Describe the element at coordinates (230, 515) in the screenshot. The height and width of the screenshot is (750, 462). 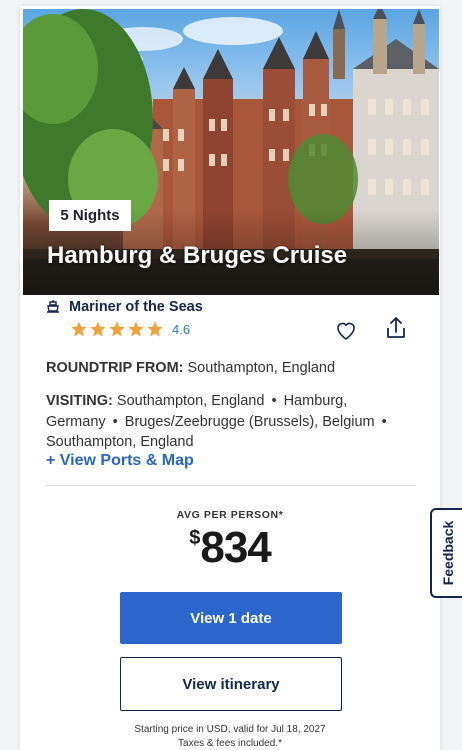
I see `avg-per-person-label: AVG PER PERSON*` at that location.